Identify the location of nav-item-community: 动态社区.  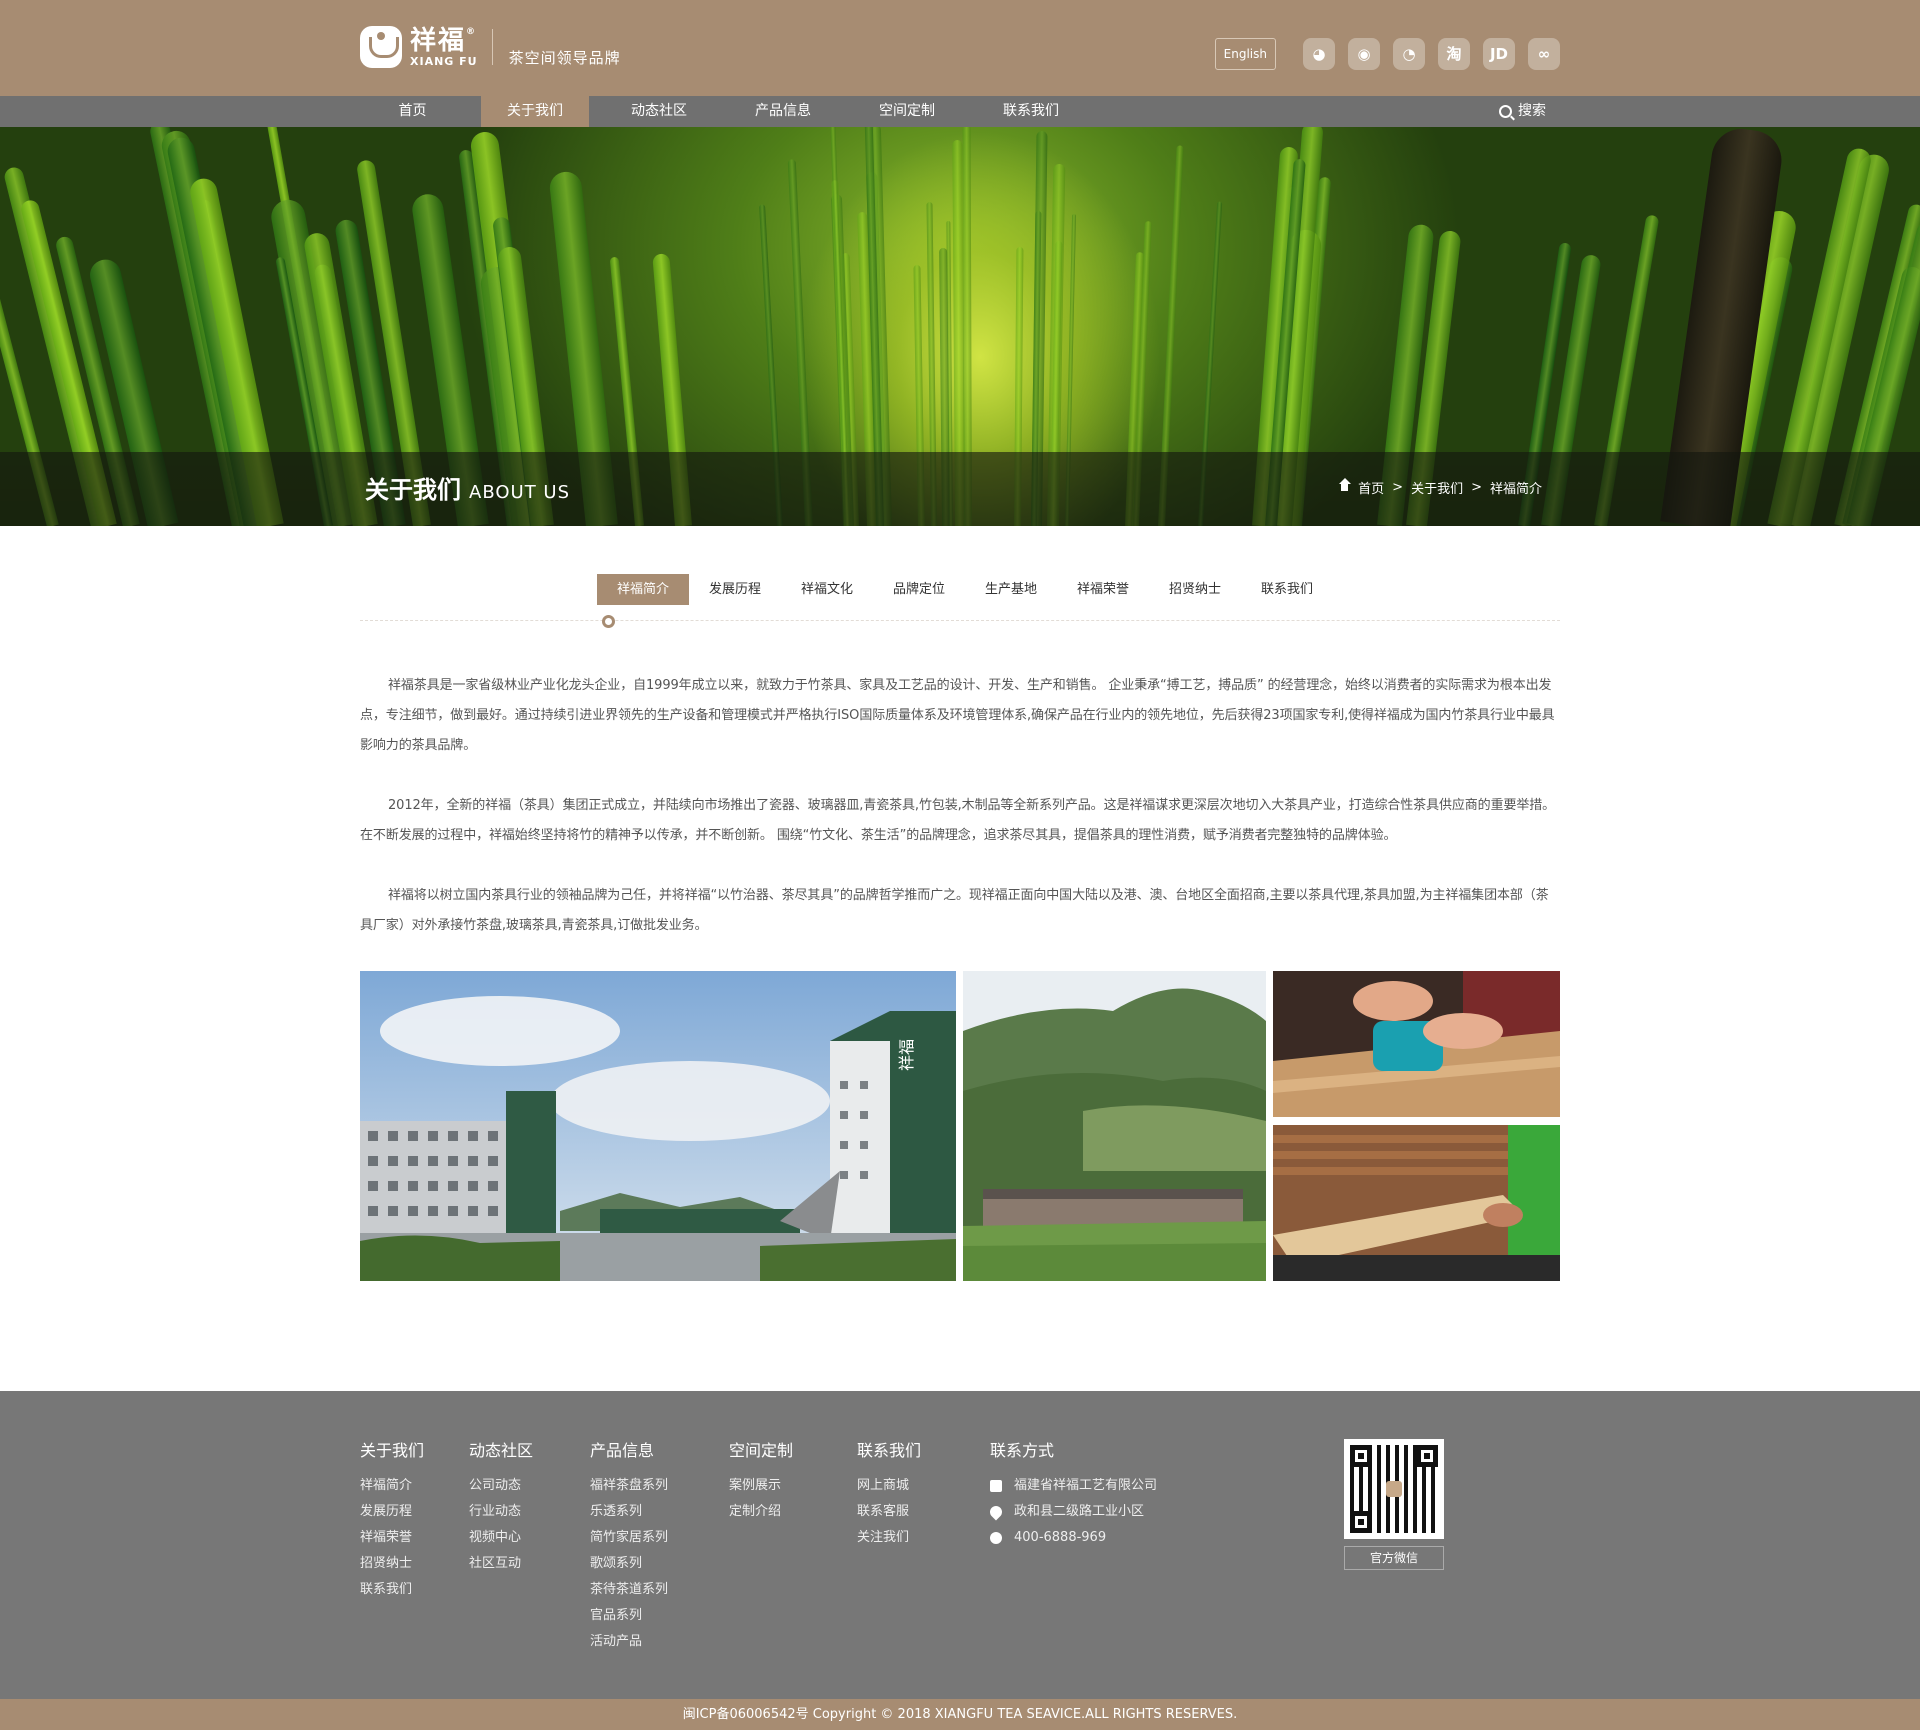
(659, 111).